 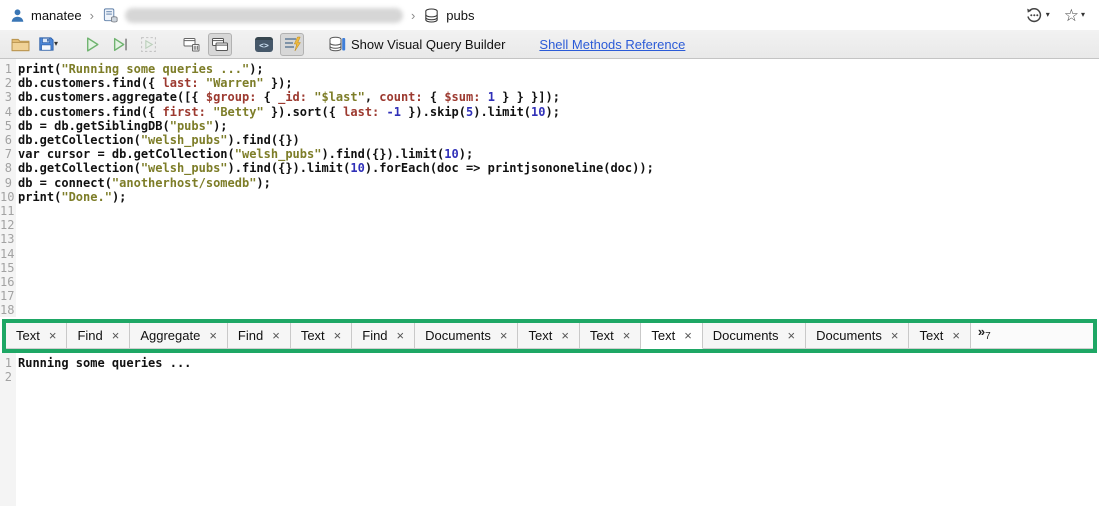 What do you see at coordinates (7, 211) in the screenshot?
I see `line-number: 11` at bounding box center [7, 211].